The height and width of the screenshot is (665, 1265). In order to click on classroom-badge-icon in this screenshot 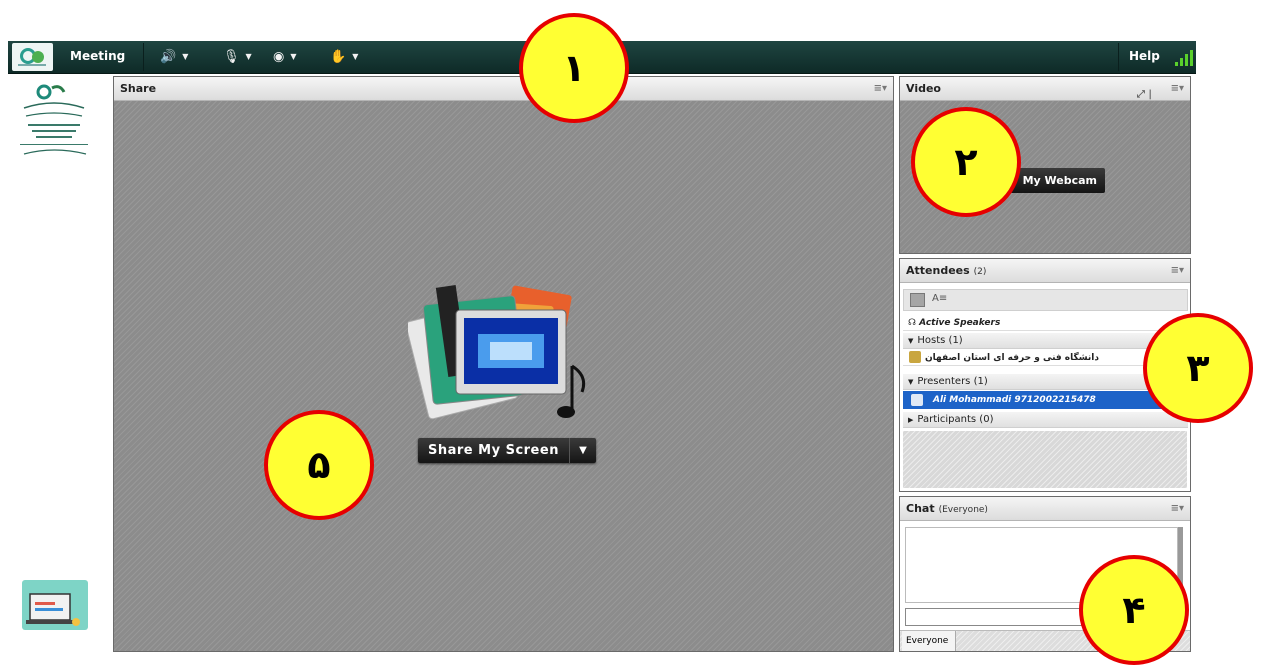, I will do `click(55, 605)`.